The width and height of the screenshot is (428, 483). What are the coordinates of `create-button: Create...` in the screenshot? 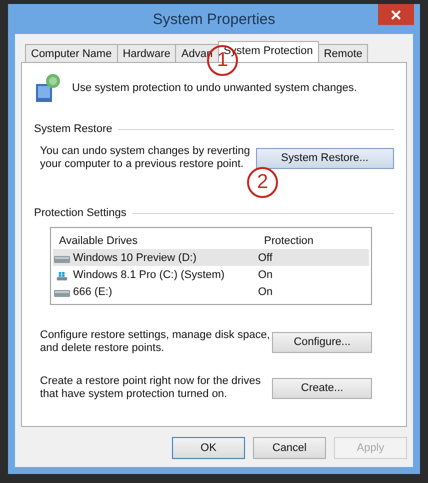 It's located at (322, 388).